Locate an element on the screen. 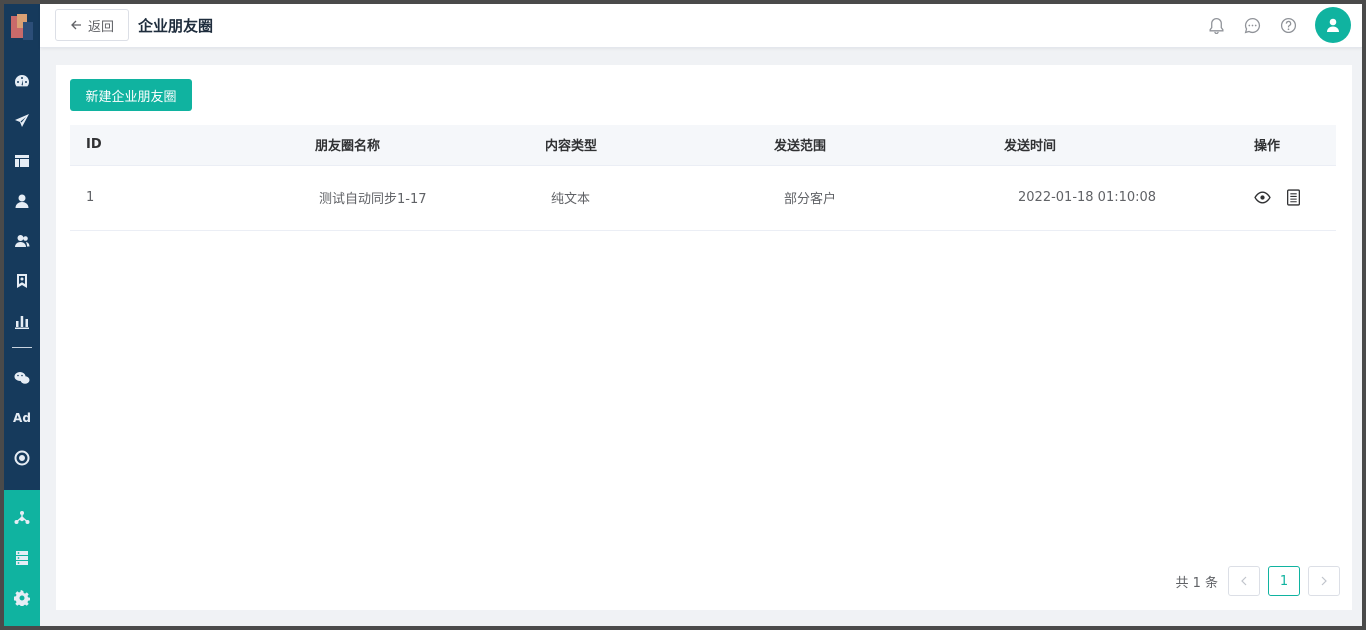 The width and height of the screenshot is (1366, 630). target-icon is located at coordinates (22, 458).